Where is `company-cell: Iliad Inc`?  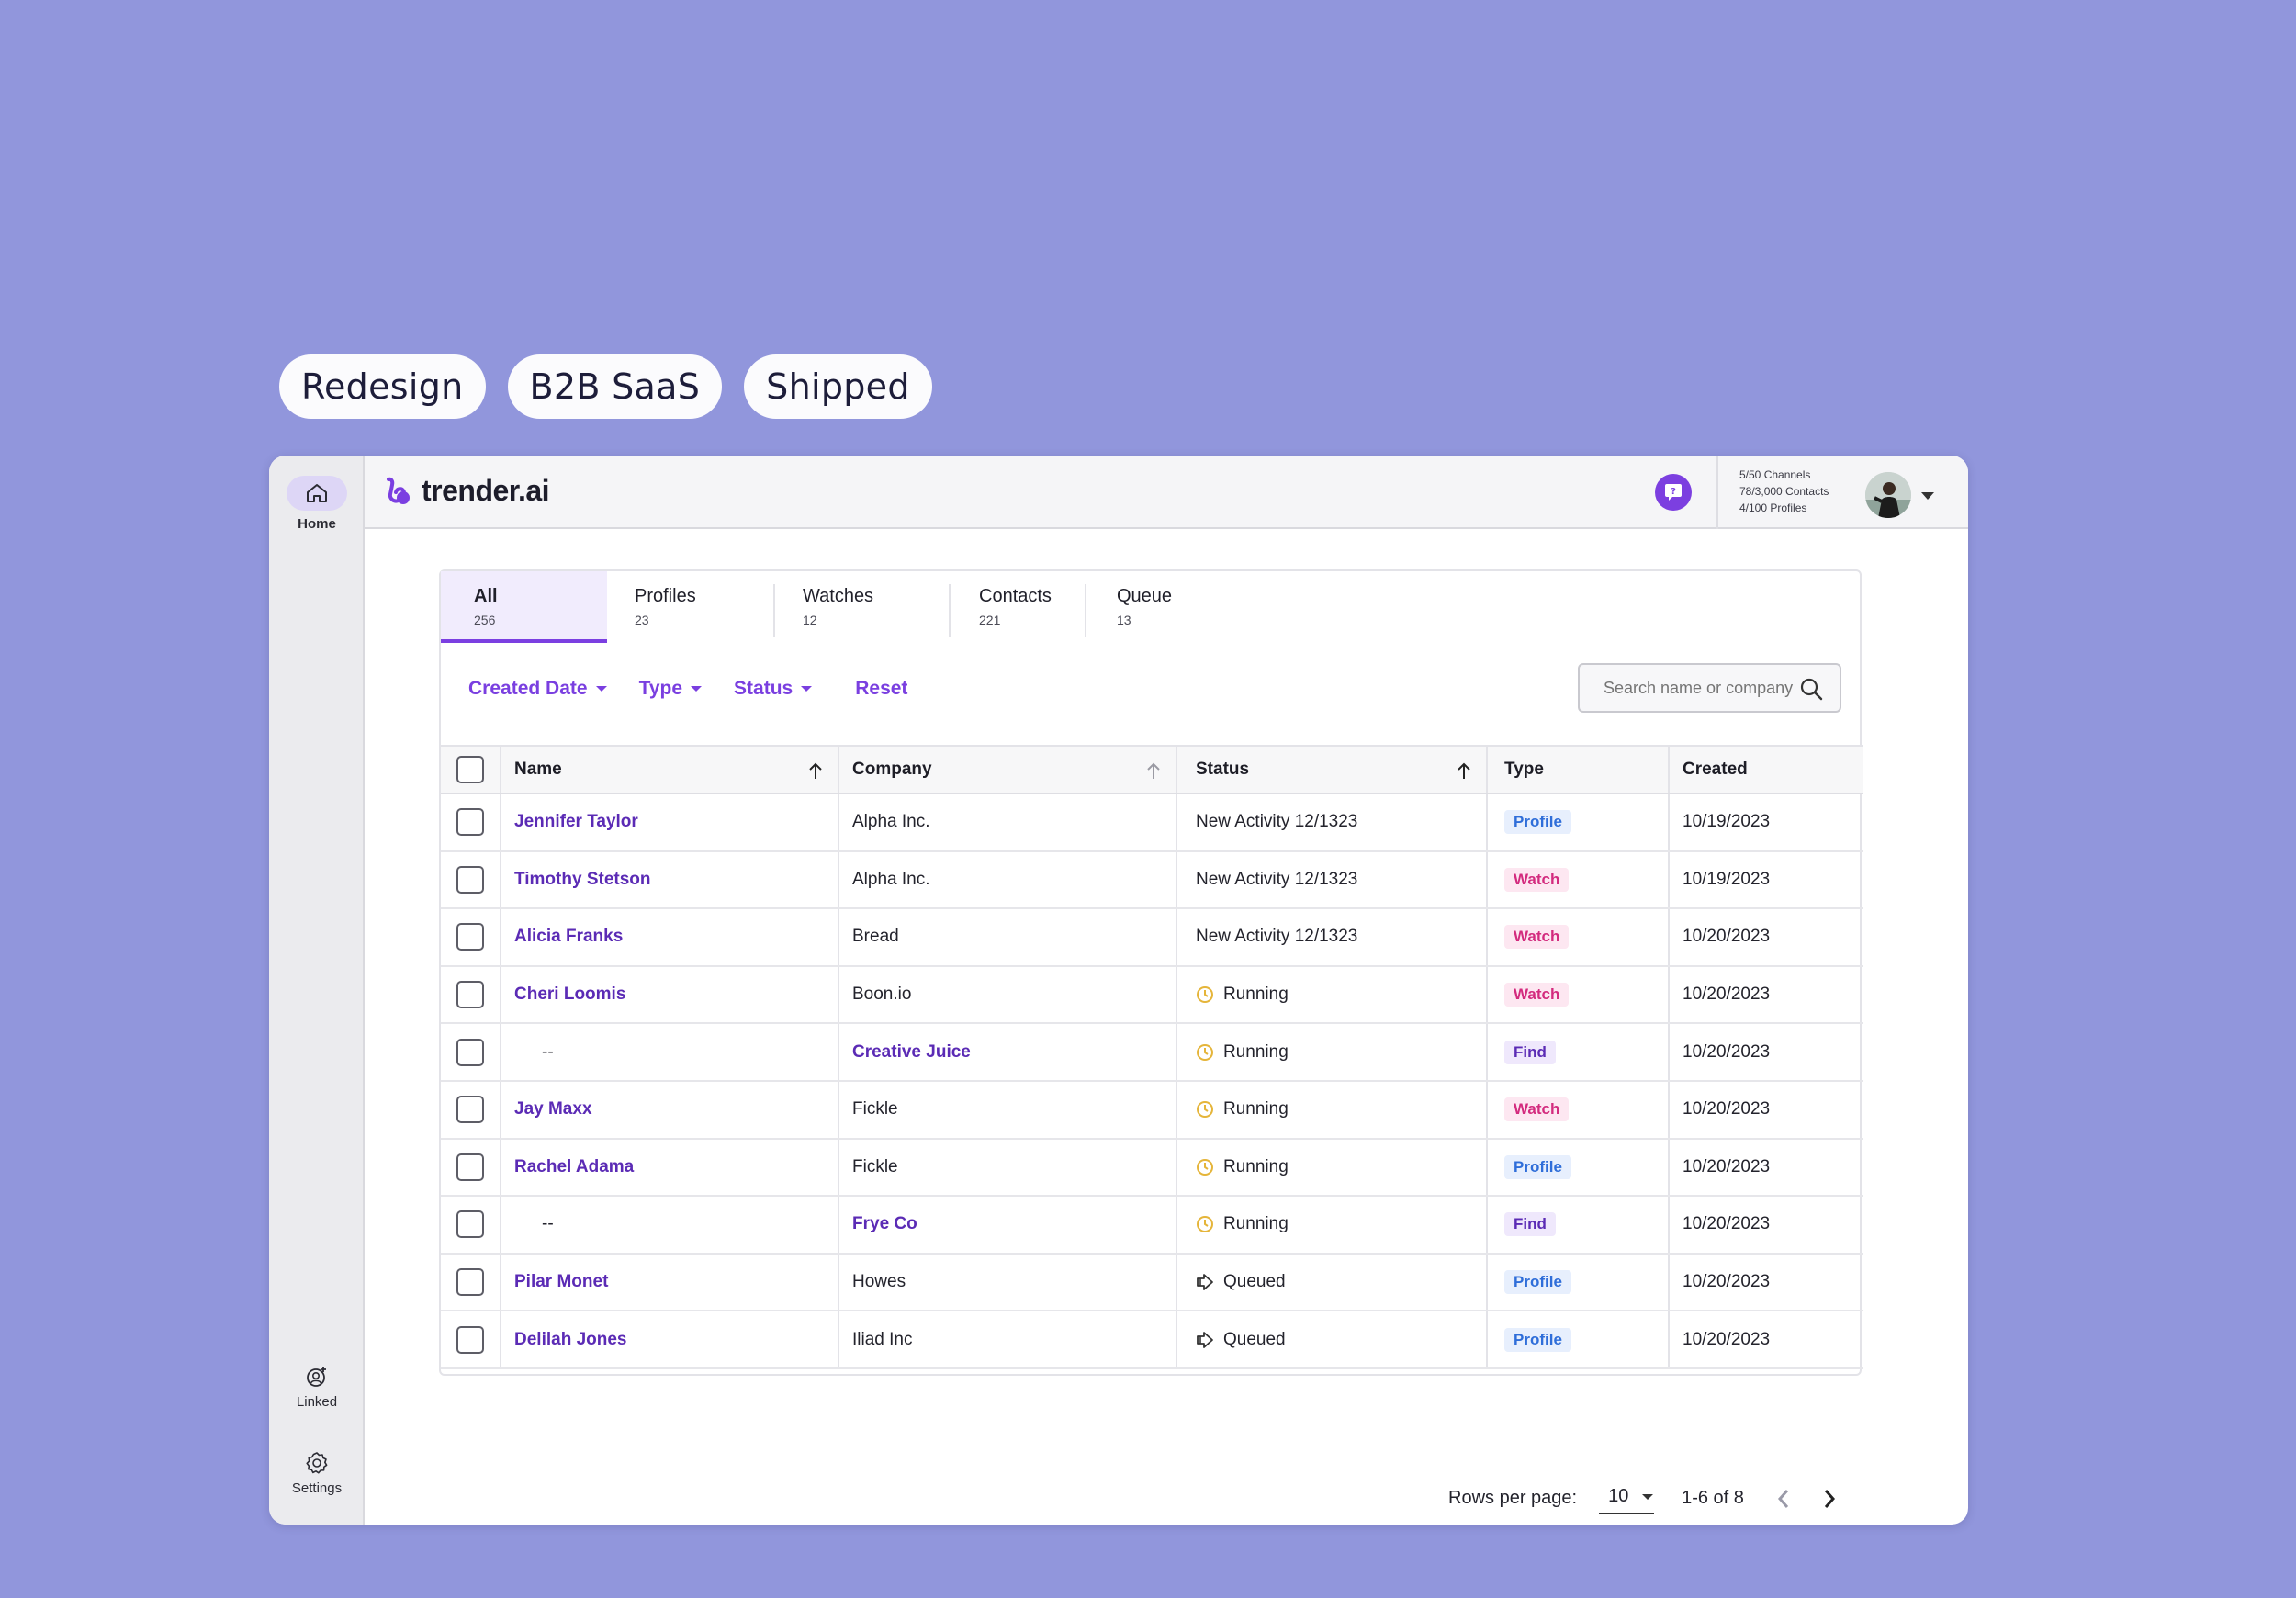 company-cell: Iliad Inc is located at coordinates (1007, 1339).